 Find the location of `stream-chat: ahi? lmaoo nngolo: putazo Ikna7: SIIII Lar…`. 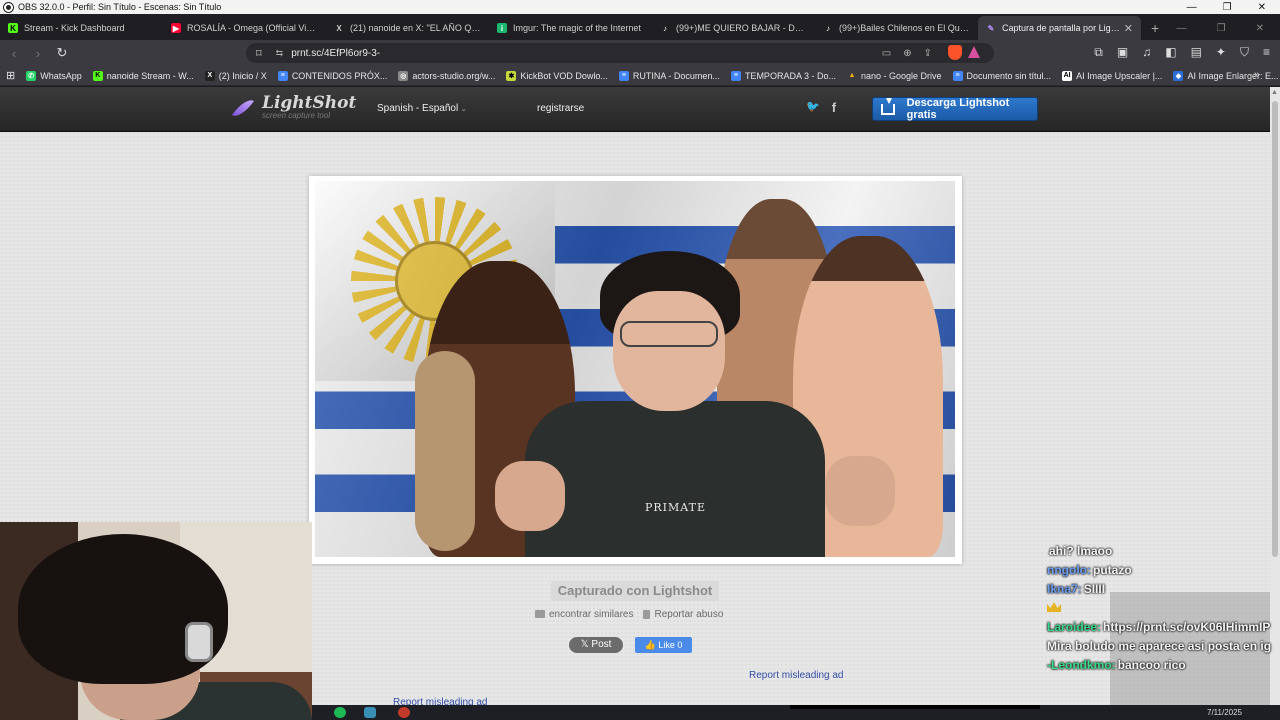

stream-chat: ahi? lmaoo nngolo: putazo Ikna7: SIIII Lar… is located at coordinates (1159, 608).